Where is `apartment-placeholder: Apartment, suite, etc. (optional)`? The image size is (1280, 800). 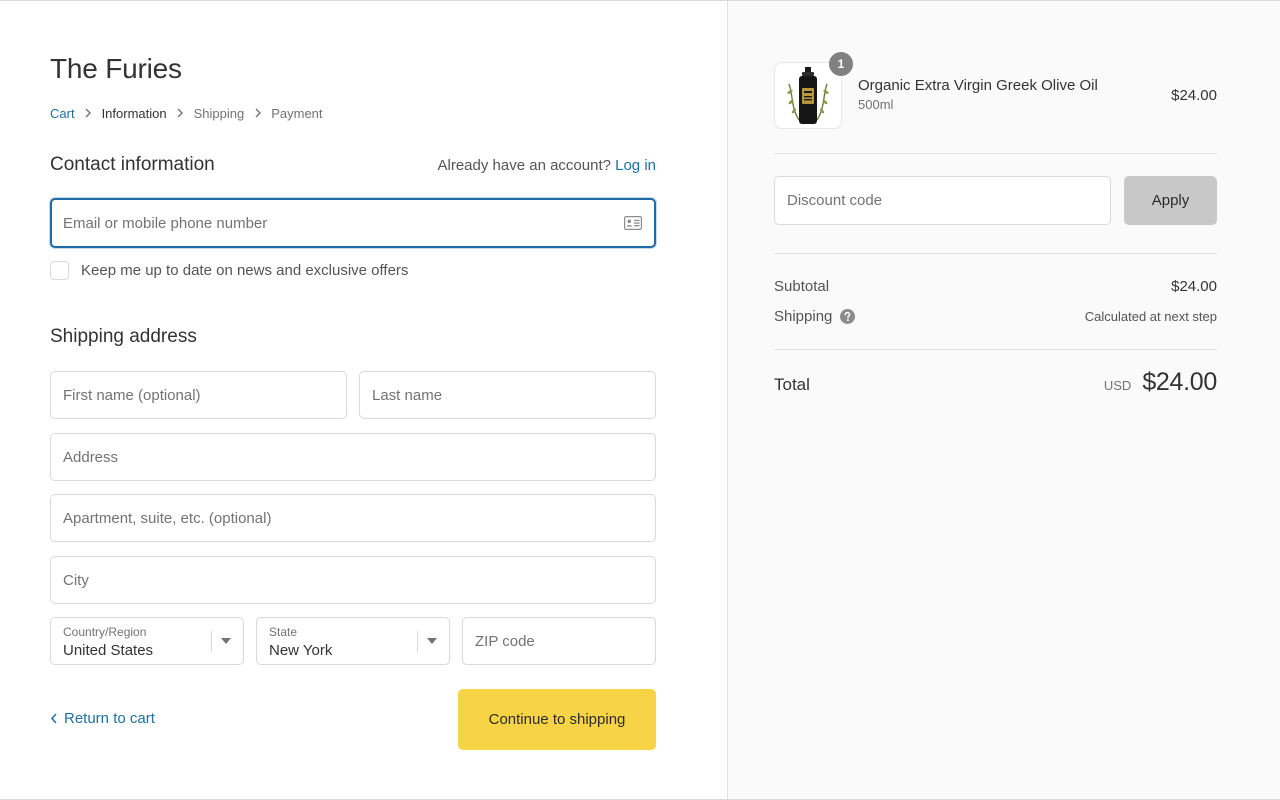 apartment-placeholder: Apartment, suite, etc. (optional) is located at coordinates (167, 518).